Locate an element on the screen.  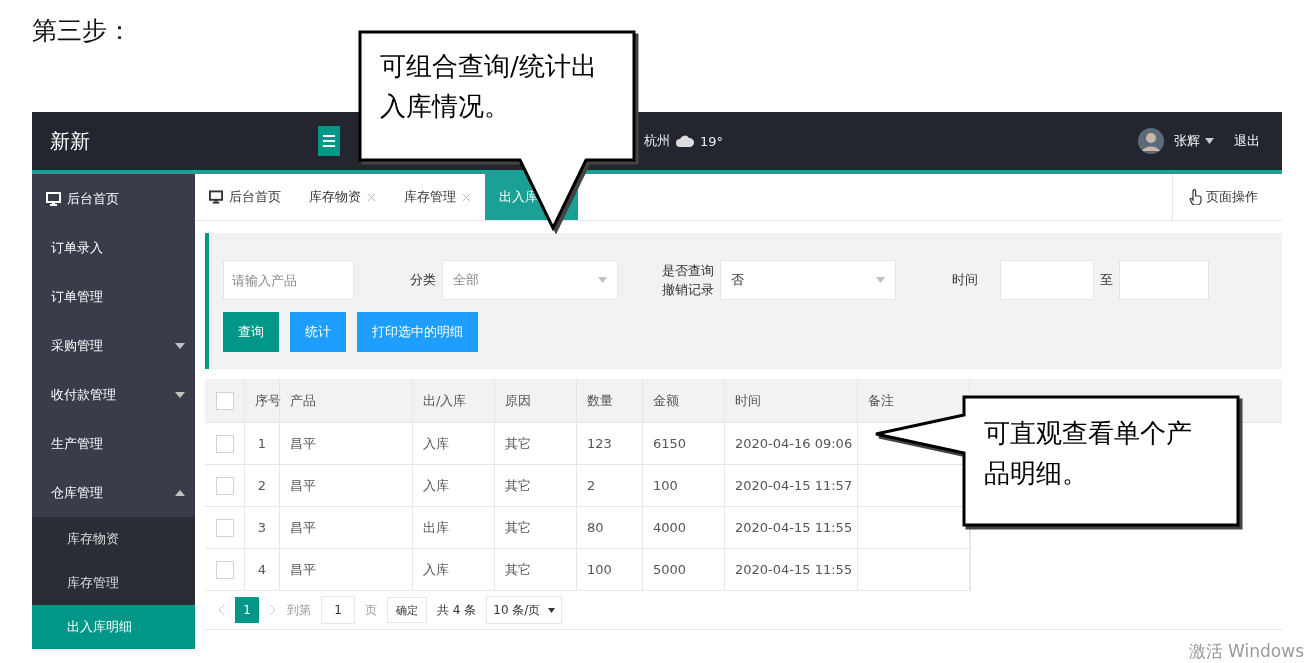
sidebar-subitem: 库存管理 is located at coordinates (113, 583).